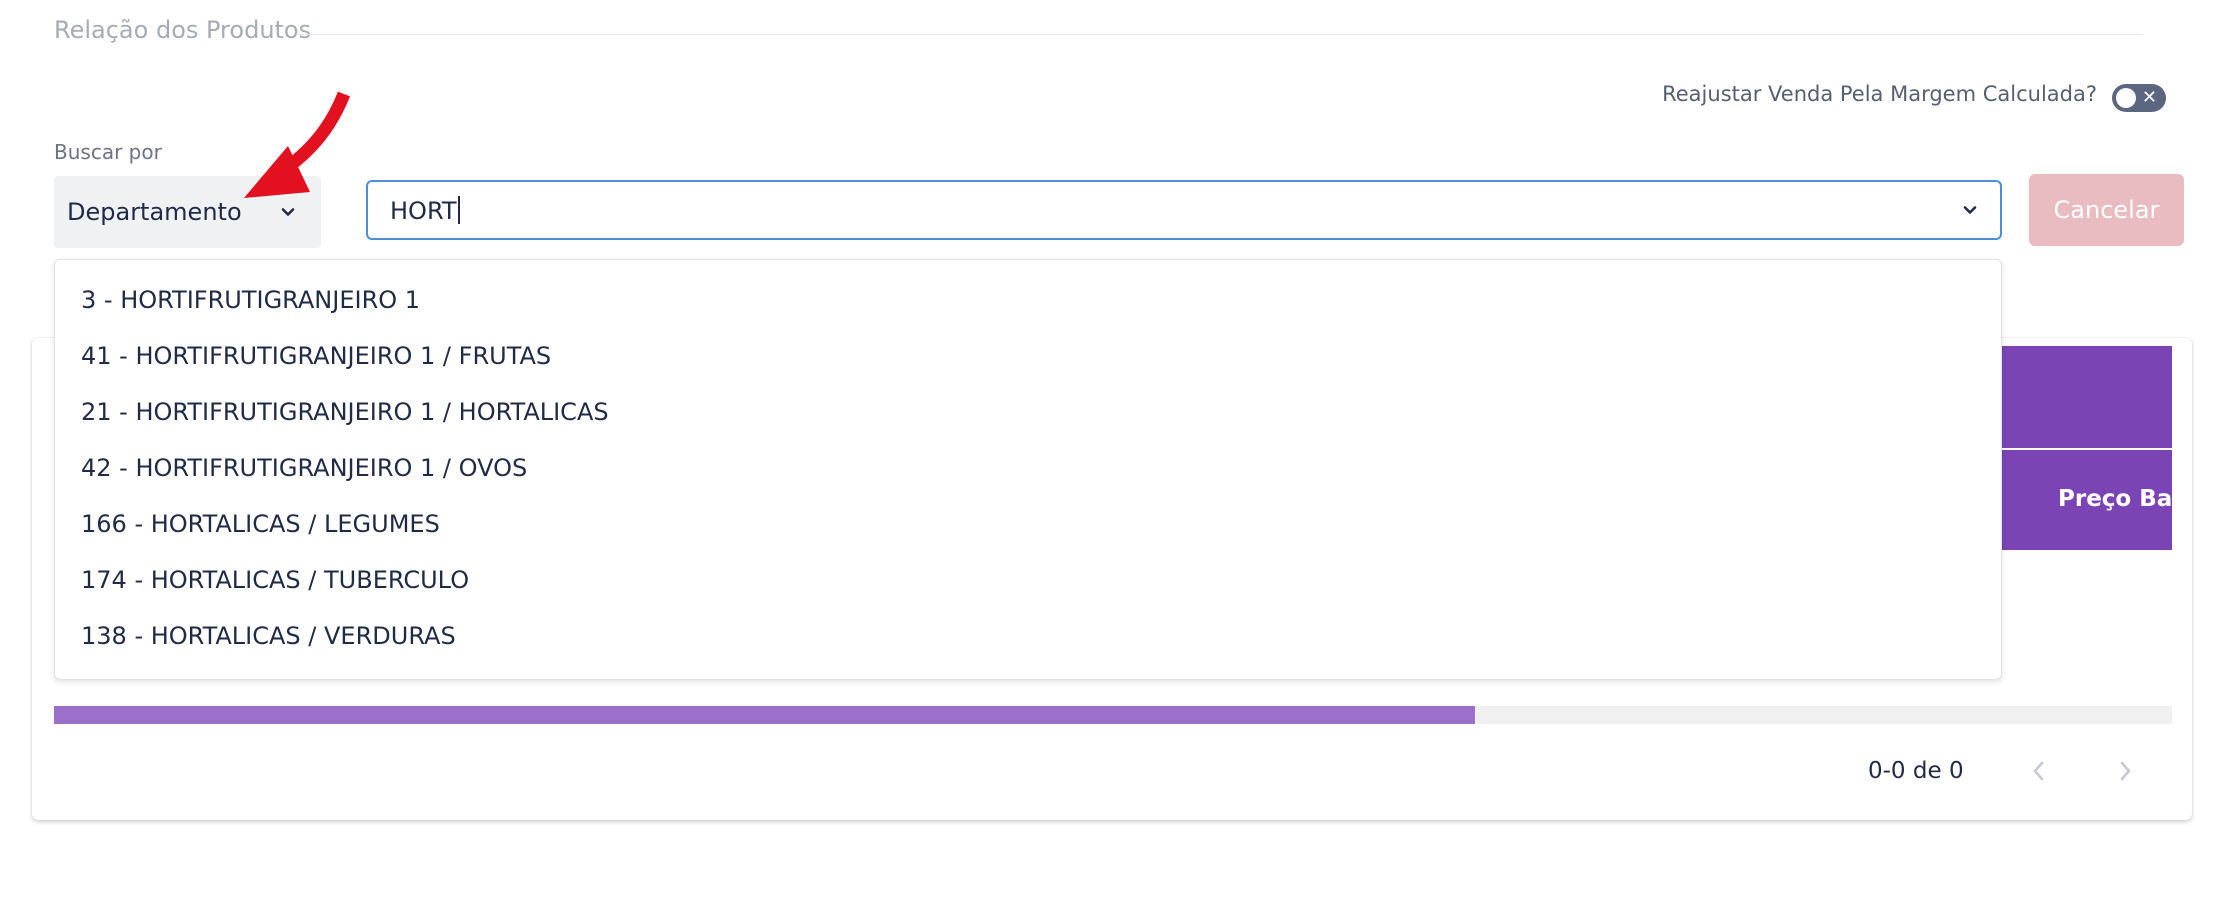  What do you see at coordinates (1970, 210) in the screenshot?
I see `chevron-down-icon` at bounding box center [1970, 210].